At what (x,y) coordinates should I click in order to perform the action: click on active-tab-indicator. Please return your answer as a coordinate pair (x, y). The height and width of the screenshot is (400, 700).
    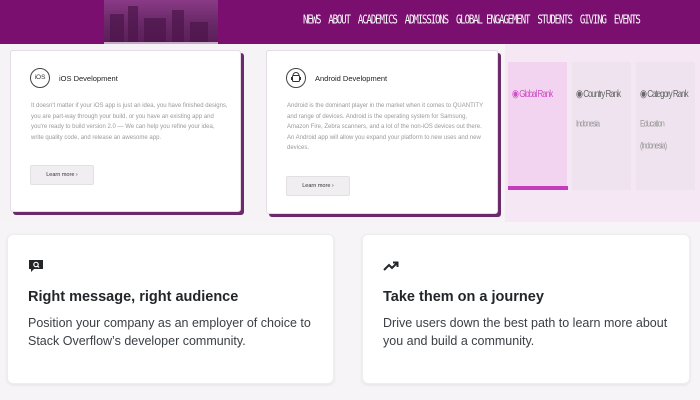
    Looking at the image, I should click on (538, 188).